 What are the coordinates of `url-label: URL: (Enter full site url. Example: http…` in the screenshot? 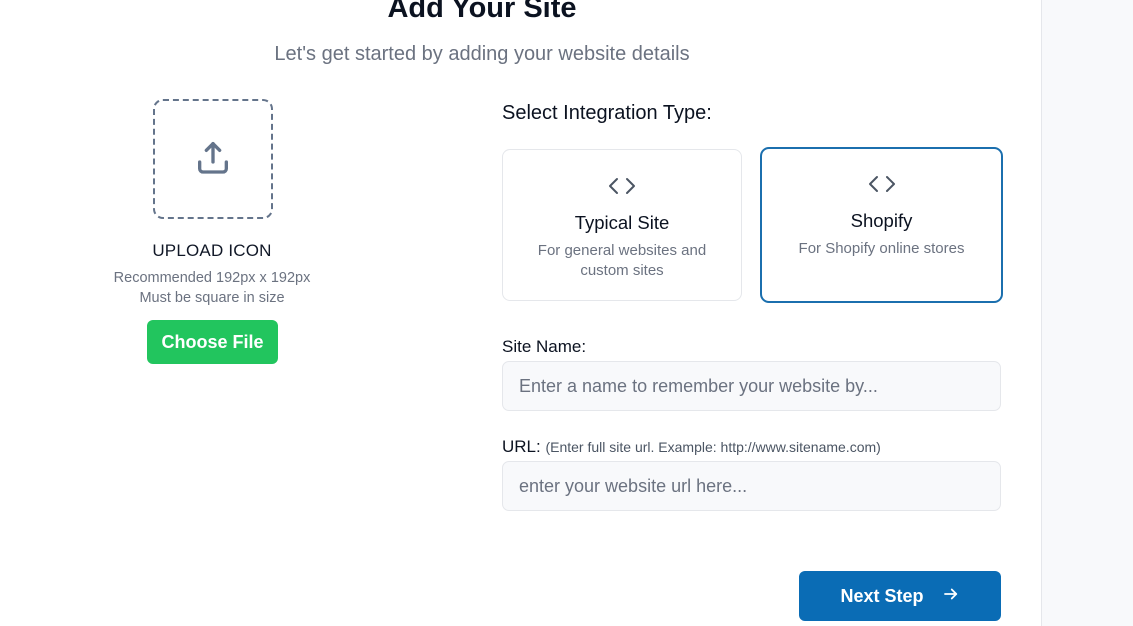 It's located at (691, 447).